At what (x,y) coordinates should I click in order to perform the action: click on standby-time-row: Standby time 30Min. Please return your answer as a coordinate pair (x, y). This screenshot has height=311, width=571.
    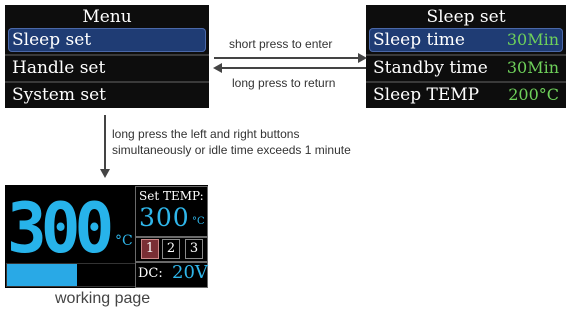
    Looking at the image, I should click on (466, 68).